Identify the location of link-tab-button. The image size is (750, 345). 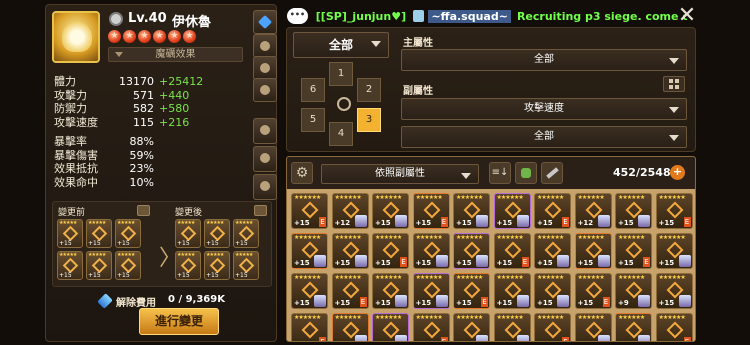
(265, 90).